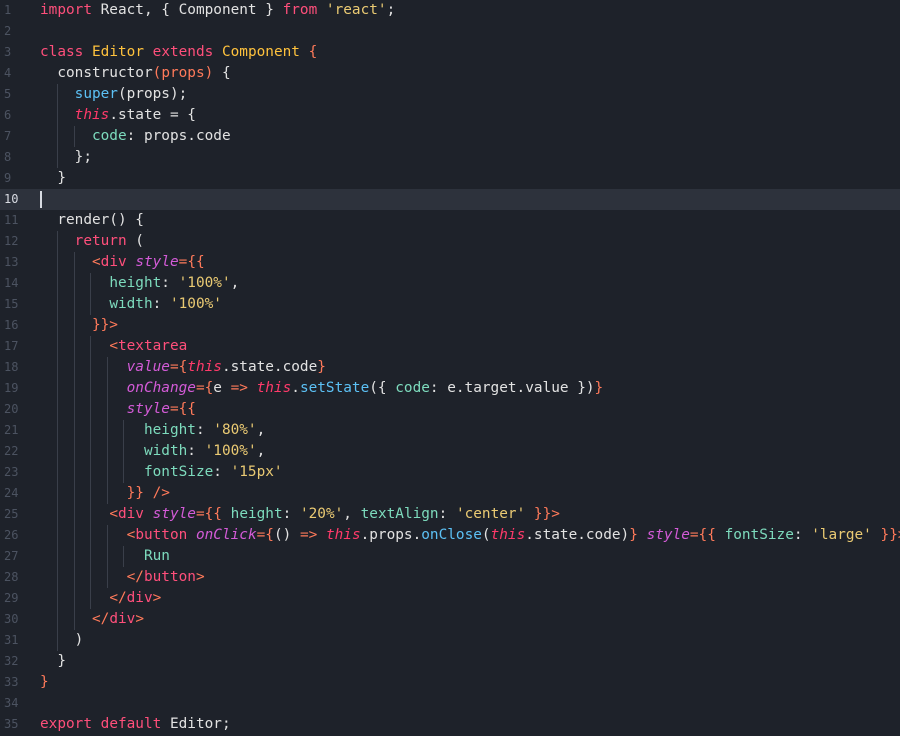 This screenshot has width=900, height=736. What do you see at coordinates (450, 556) in the screenshot?
I see `code-line: 27 Run` at bounding box center [450, 556].